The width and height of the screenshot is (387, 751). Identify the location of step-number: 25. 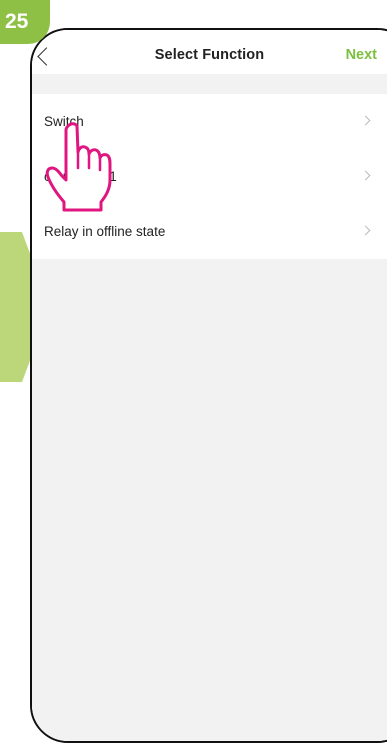
(17, 21).